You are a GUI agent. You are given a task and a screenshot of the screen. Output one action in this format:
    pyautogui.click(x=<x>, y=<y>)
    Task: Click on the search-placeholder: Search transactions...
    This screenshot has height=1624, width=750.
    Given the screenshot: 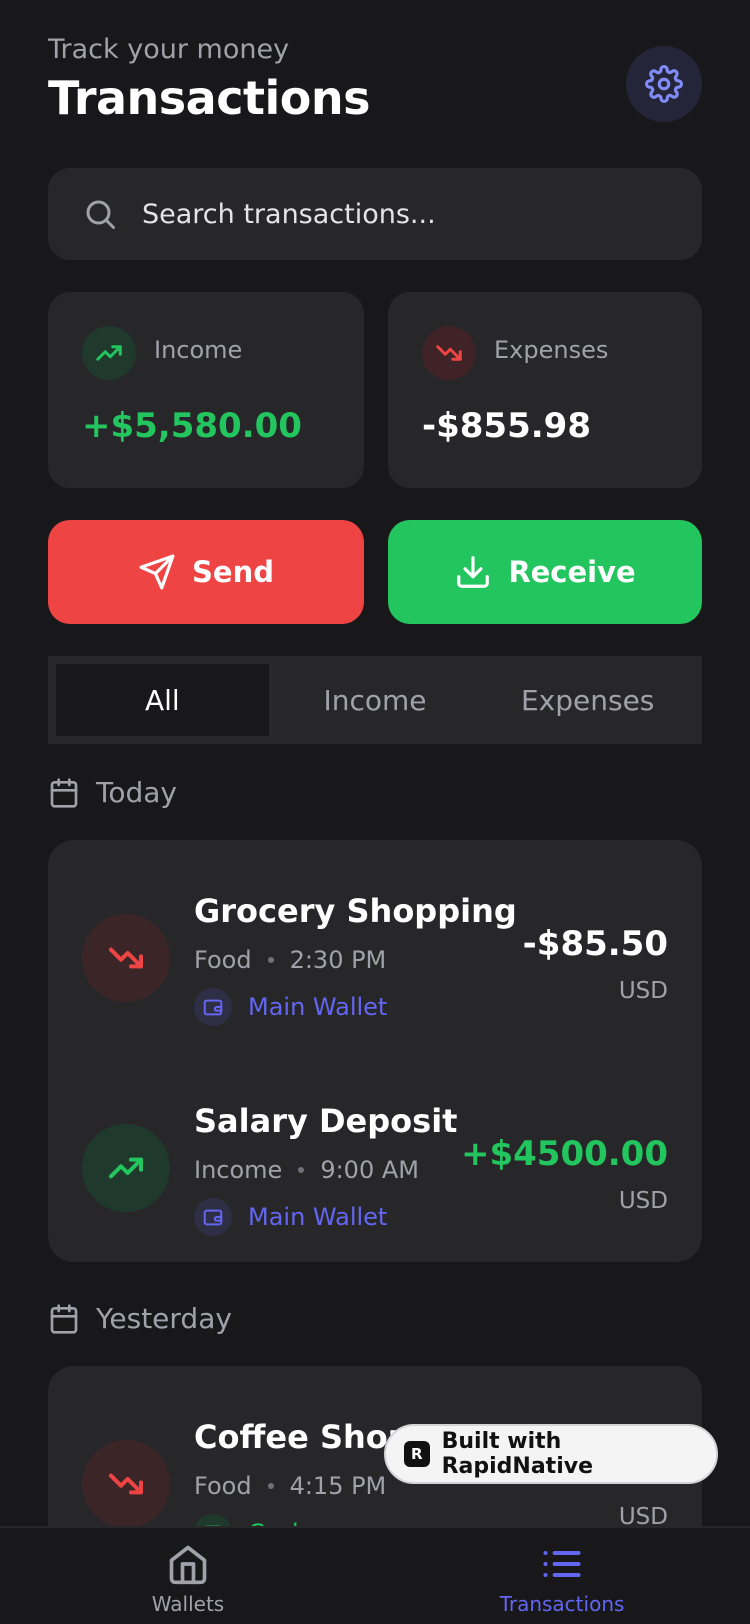 What is the action you would take?
    pyautogui.click(x=289, y=214)
    